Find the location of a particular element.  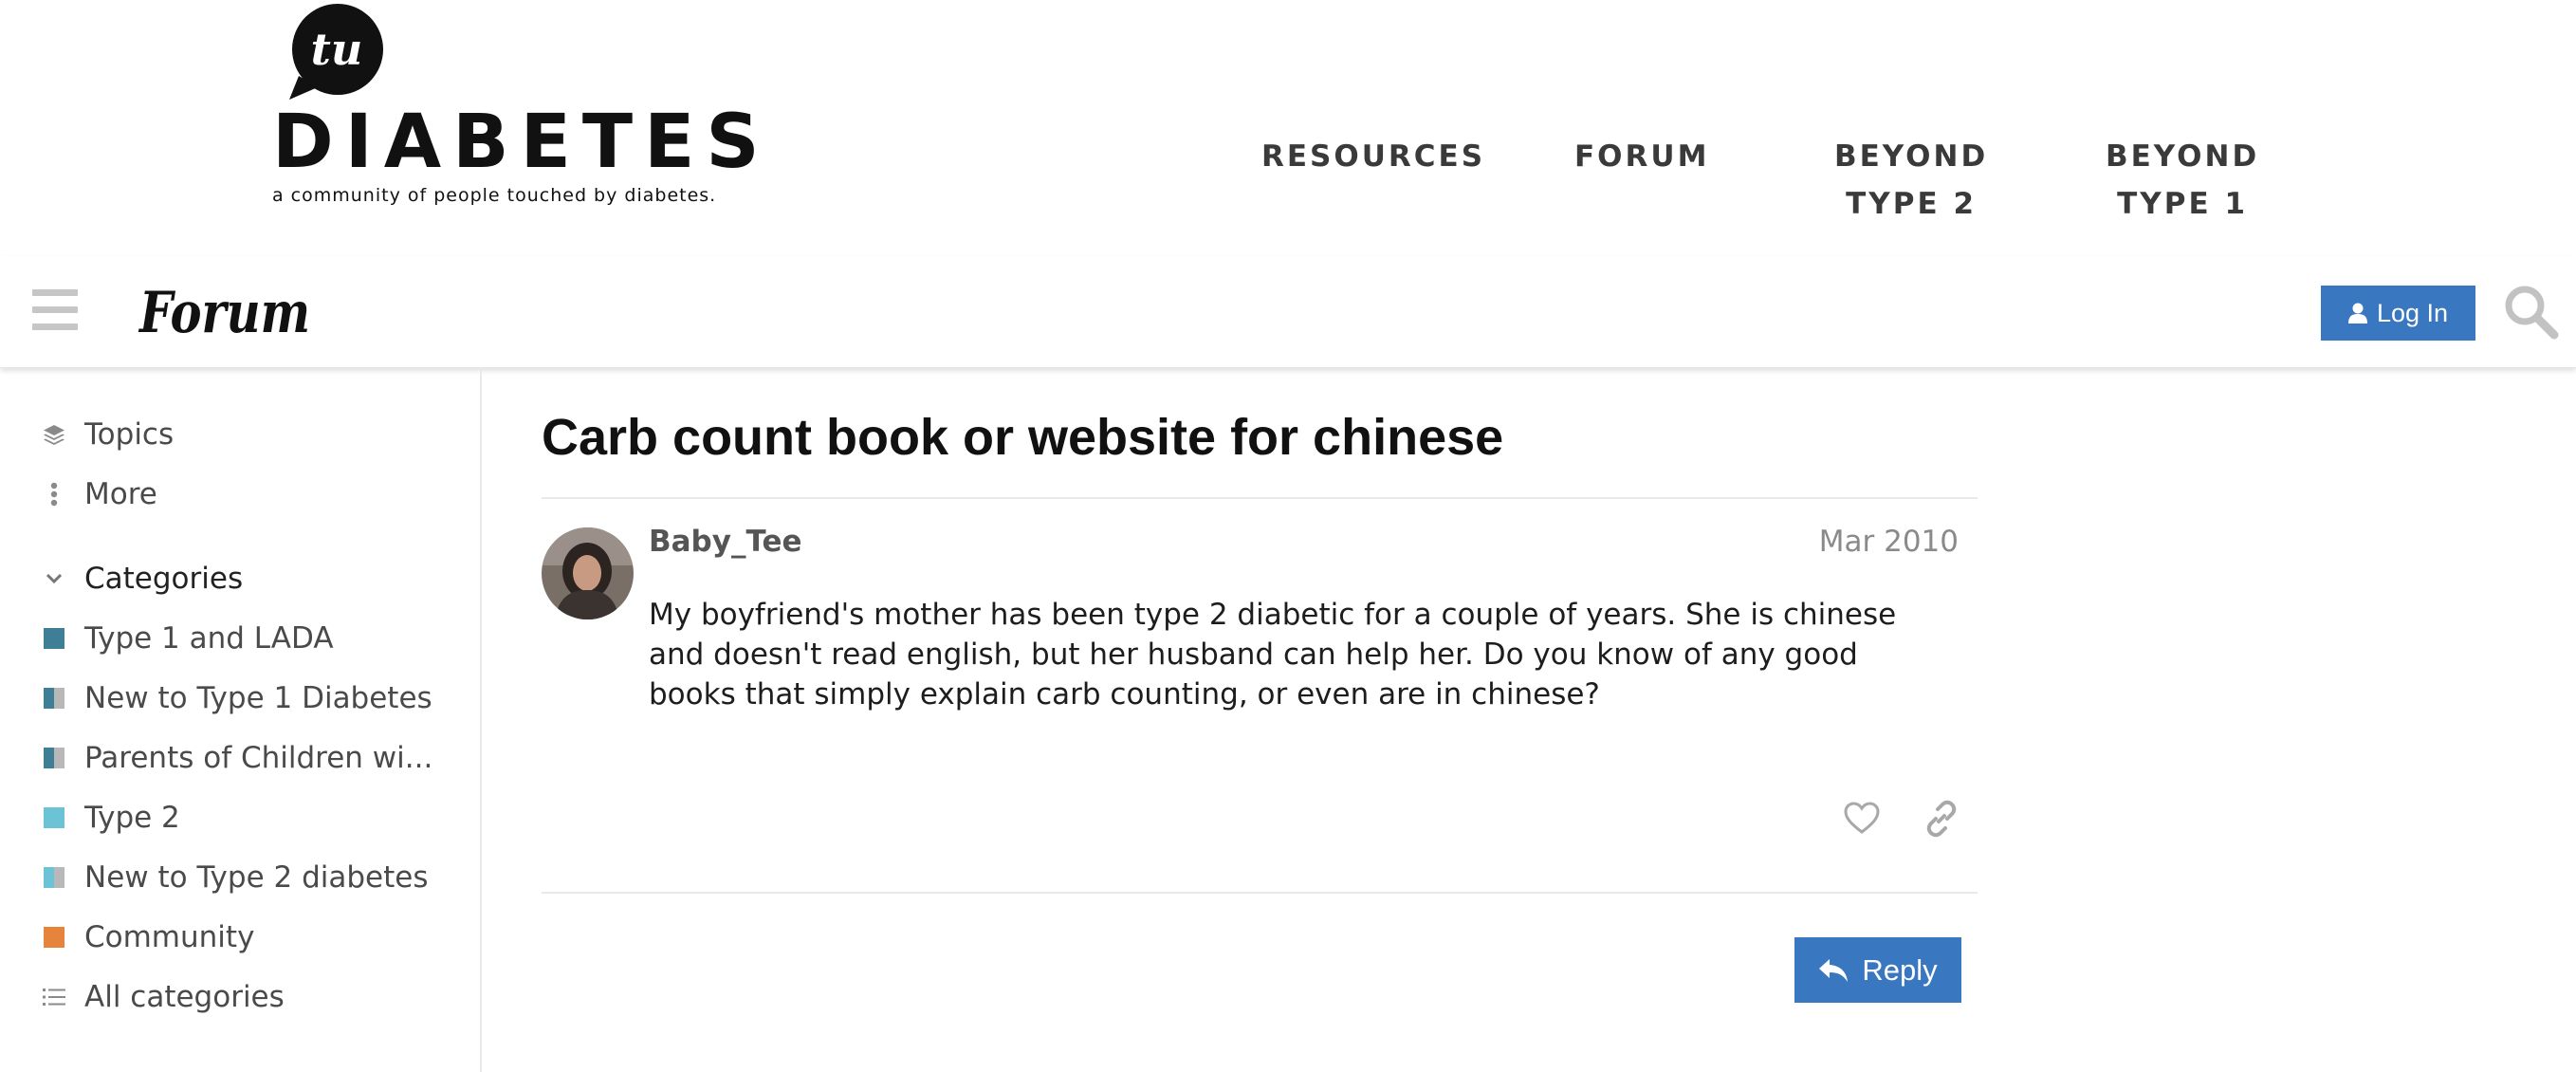

reply-button: Reply is located at coordinates (1877, 970).